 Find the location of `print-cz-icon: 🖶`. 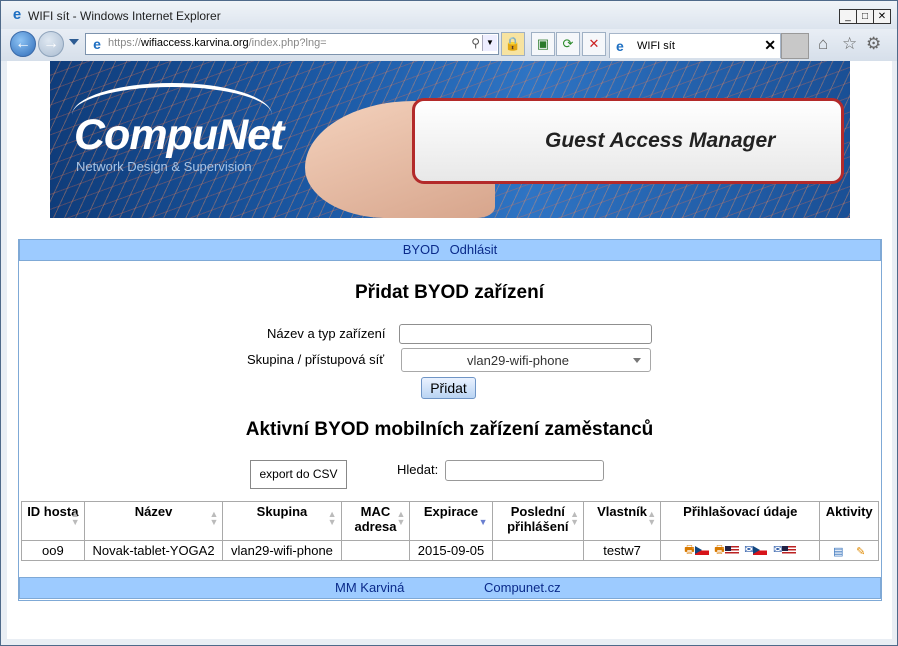

print-cz-icon: 🖶 is located at coordinates (696, 550).